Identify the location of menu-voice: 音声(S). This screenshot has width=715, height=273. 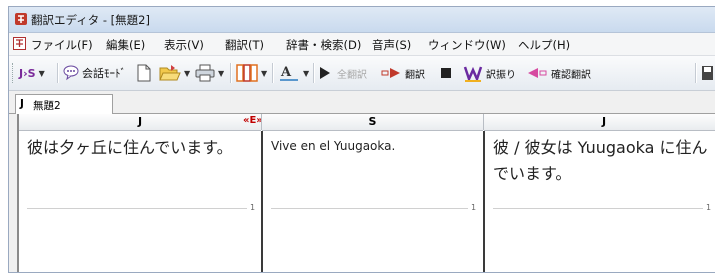
(391, 45).